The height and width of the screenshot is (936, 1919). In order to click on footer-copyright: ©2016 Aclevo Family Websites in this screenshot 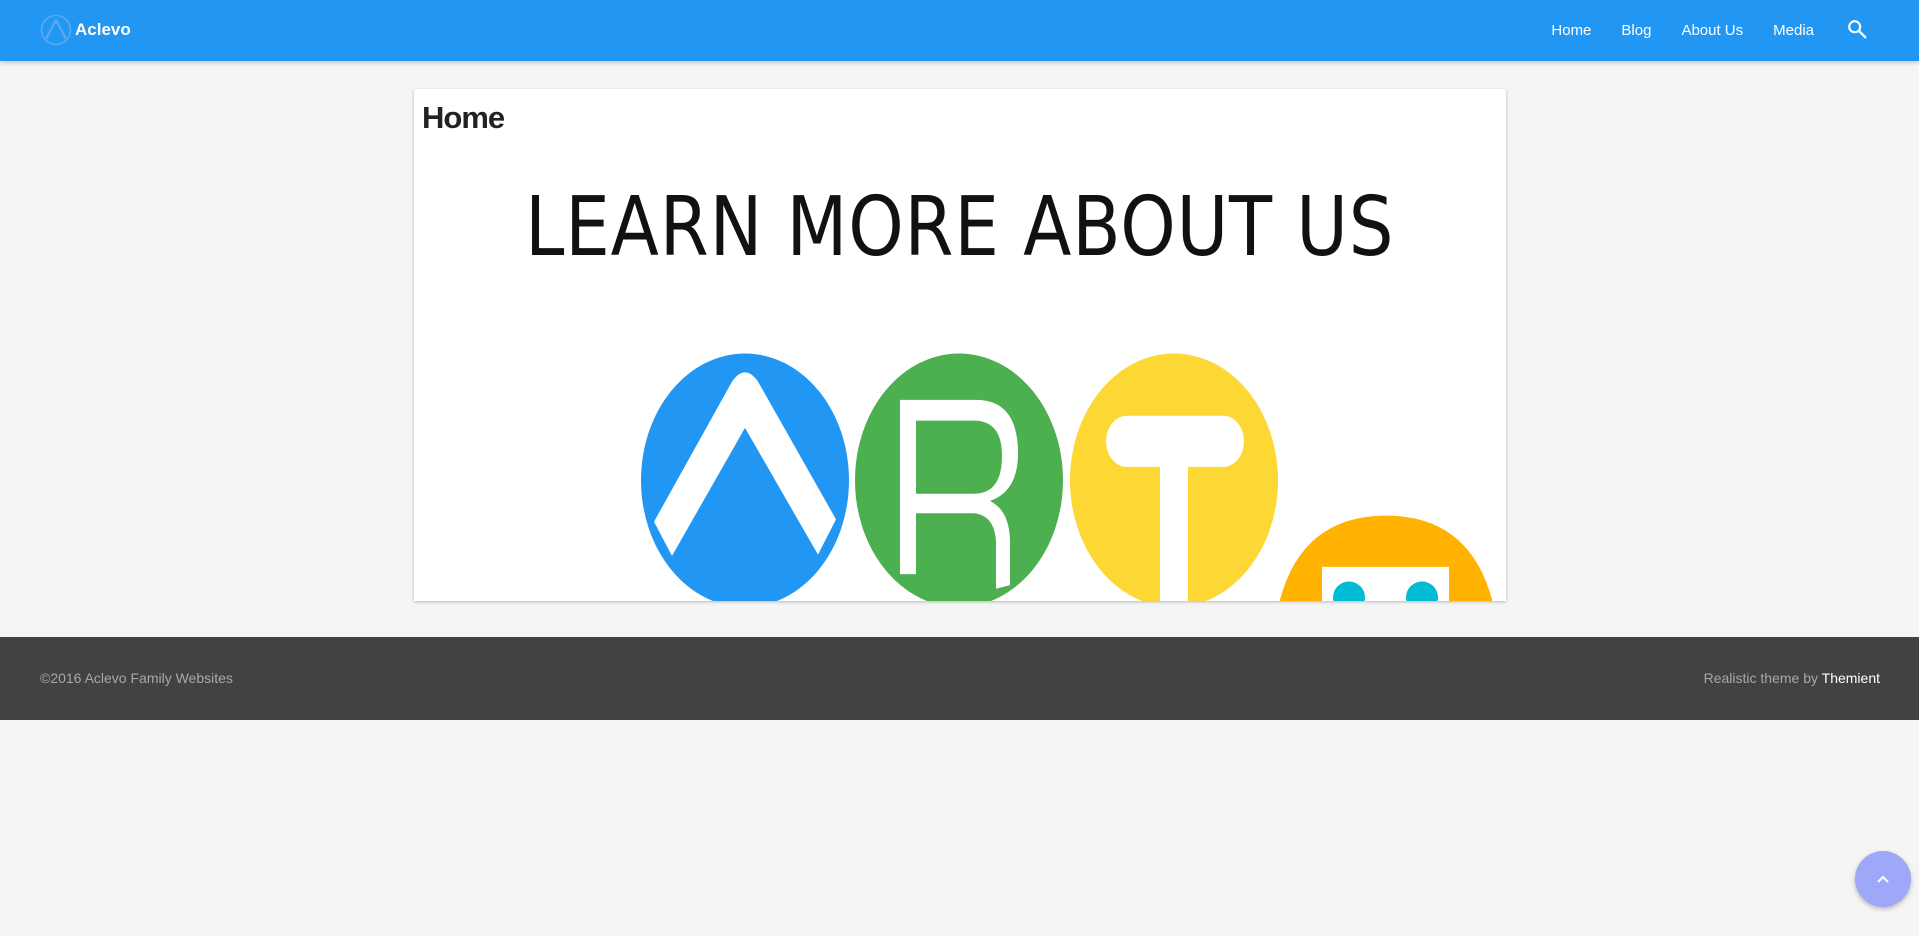, I will do `click(136, 678)`.